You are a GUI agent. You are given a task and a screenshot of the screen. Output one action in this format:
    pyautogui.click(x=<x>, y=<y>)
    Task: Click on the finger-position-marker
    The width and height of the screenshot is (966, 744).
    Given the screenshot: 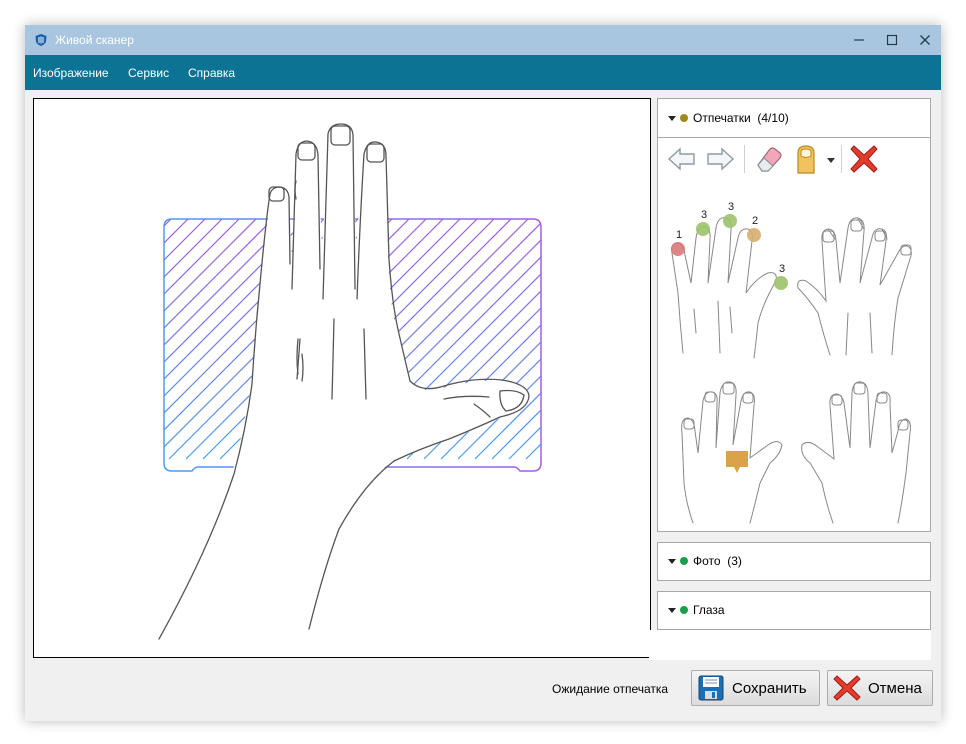 What is the action you would take?
    pyautogui.click(x=737, y=462)
    